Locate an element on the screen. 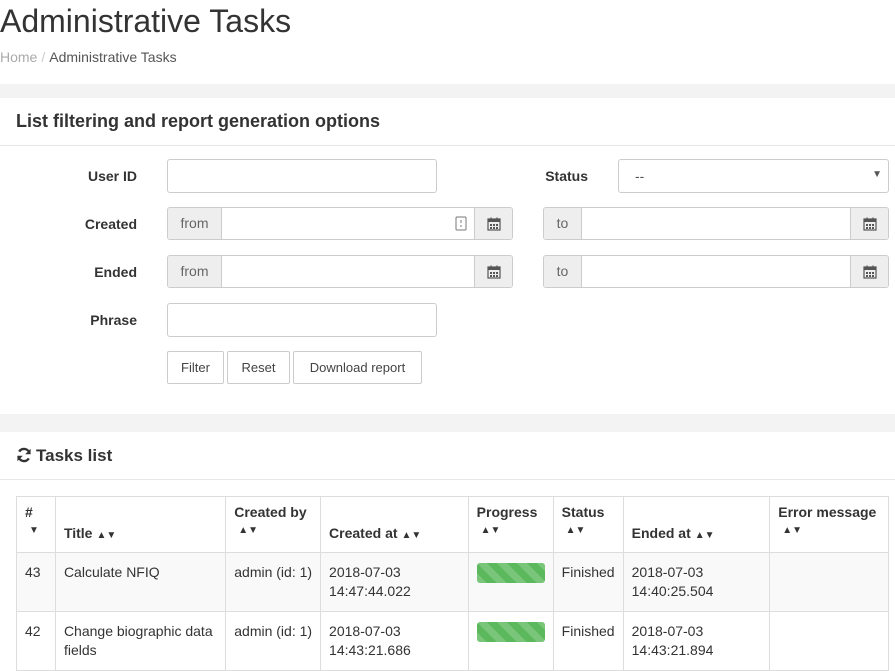 This screenshot has width=895, height=671. cell-created-at: 2018-07-03 14:43:21.686 is located at coordinates (394, 641).